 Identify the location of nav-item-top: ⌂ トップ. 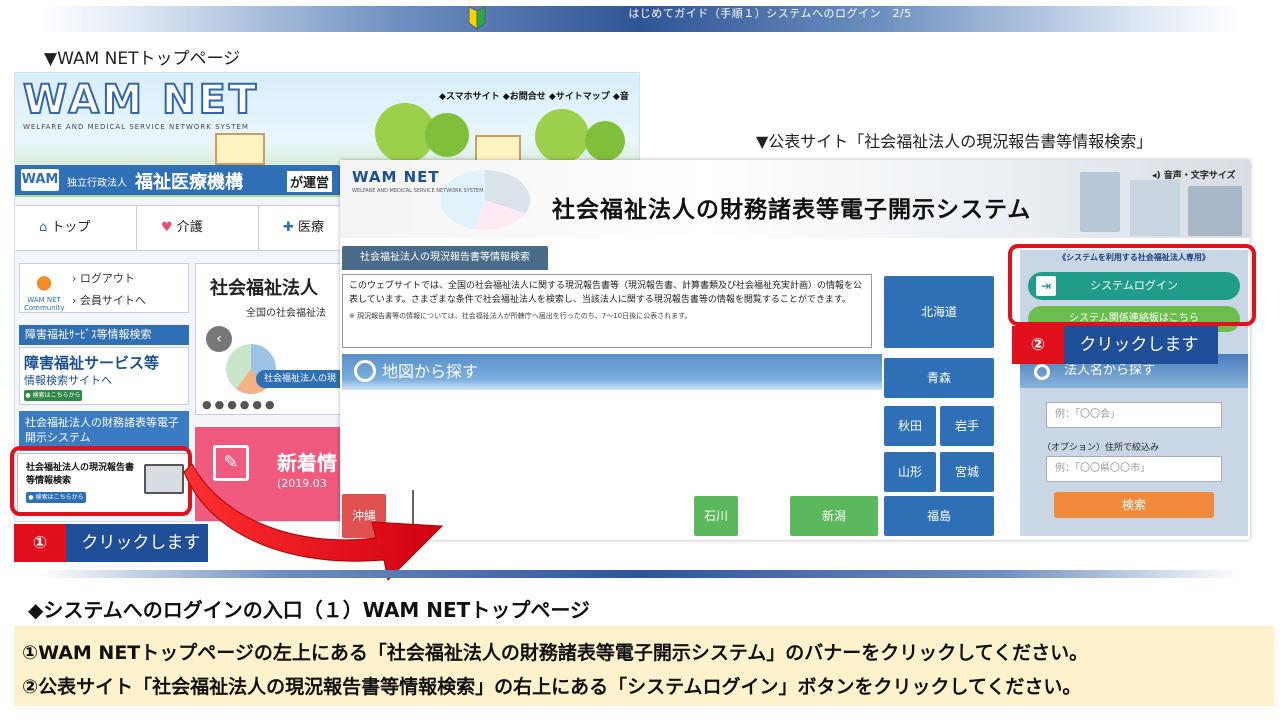
(76, 228).